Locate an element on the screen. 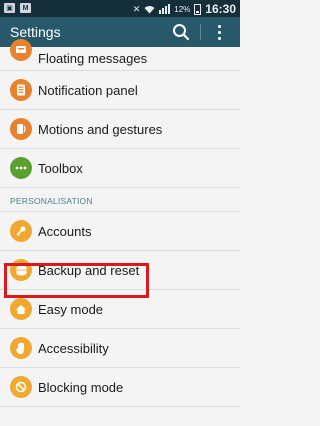 The width and height of the screenshot is (320, 426). list-item-label: Floating messages is located at coordinates (93, 58).